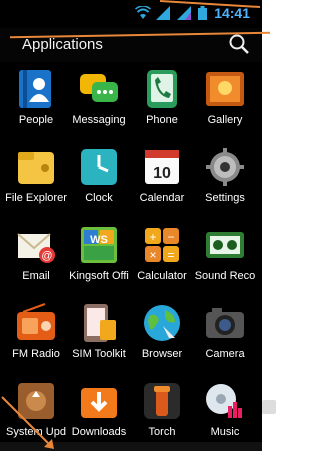 The image size is (320, 451). I want to click on office-icon: WS, so click(99, 245).